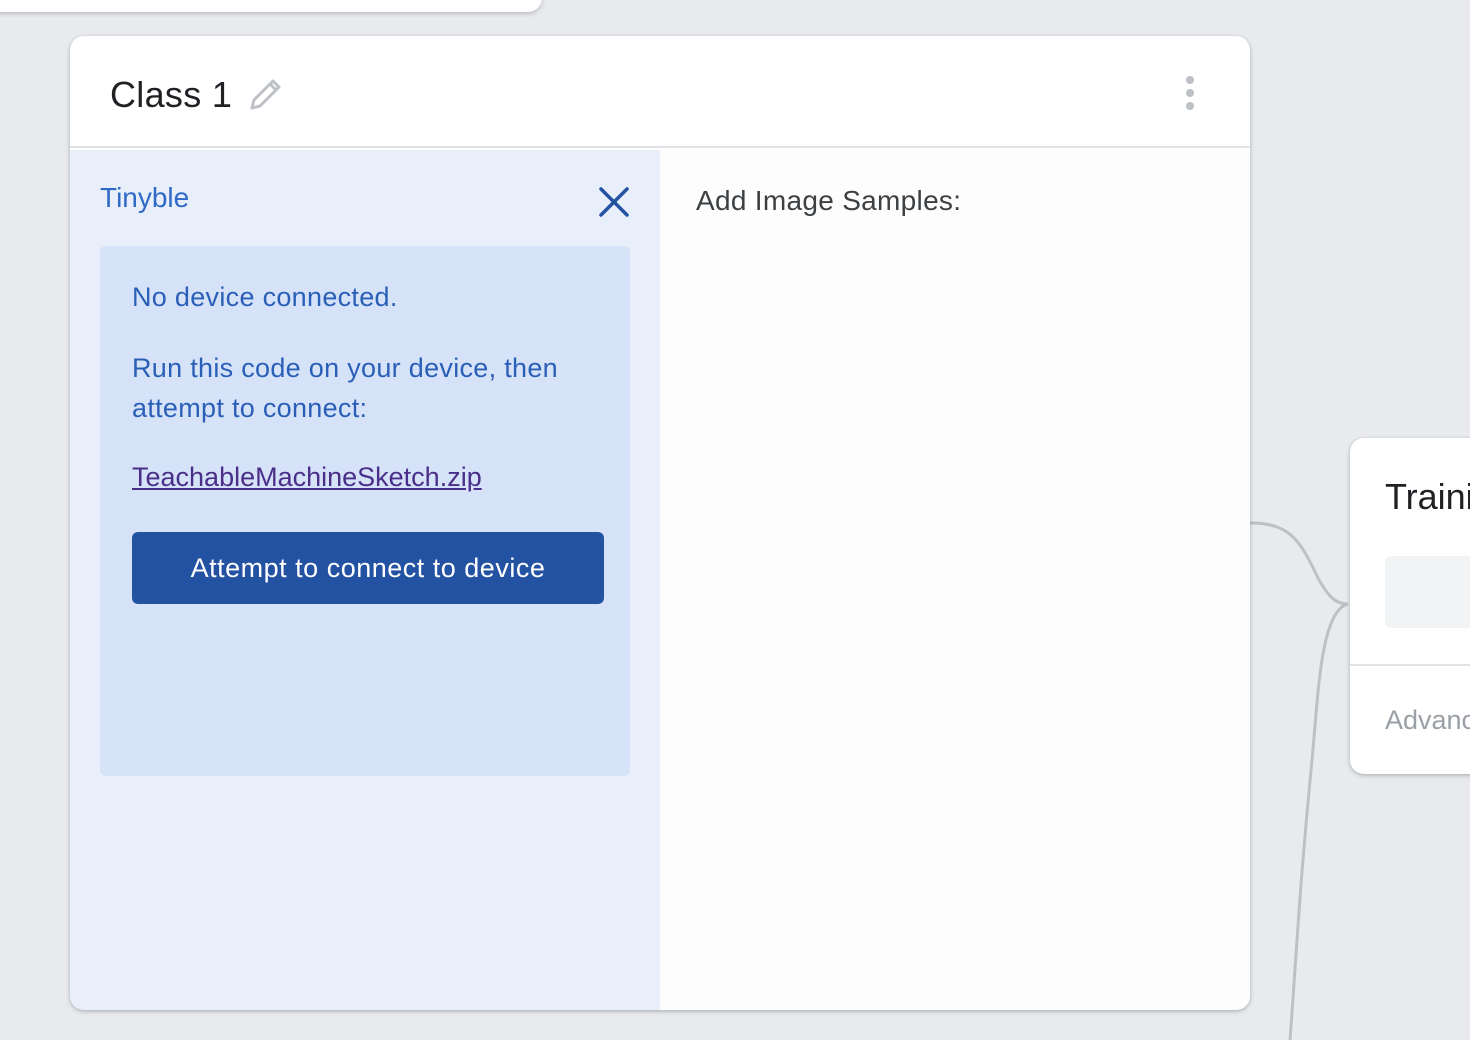 Image resolution: width=1470 pixels, height=1040 pixels. What do you see at coordinates (1427, 592) in the screenshot?
I see `train-model-button` at bounding box center [1427, 592].